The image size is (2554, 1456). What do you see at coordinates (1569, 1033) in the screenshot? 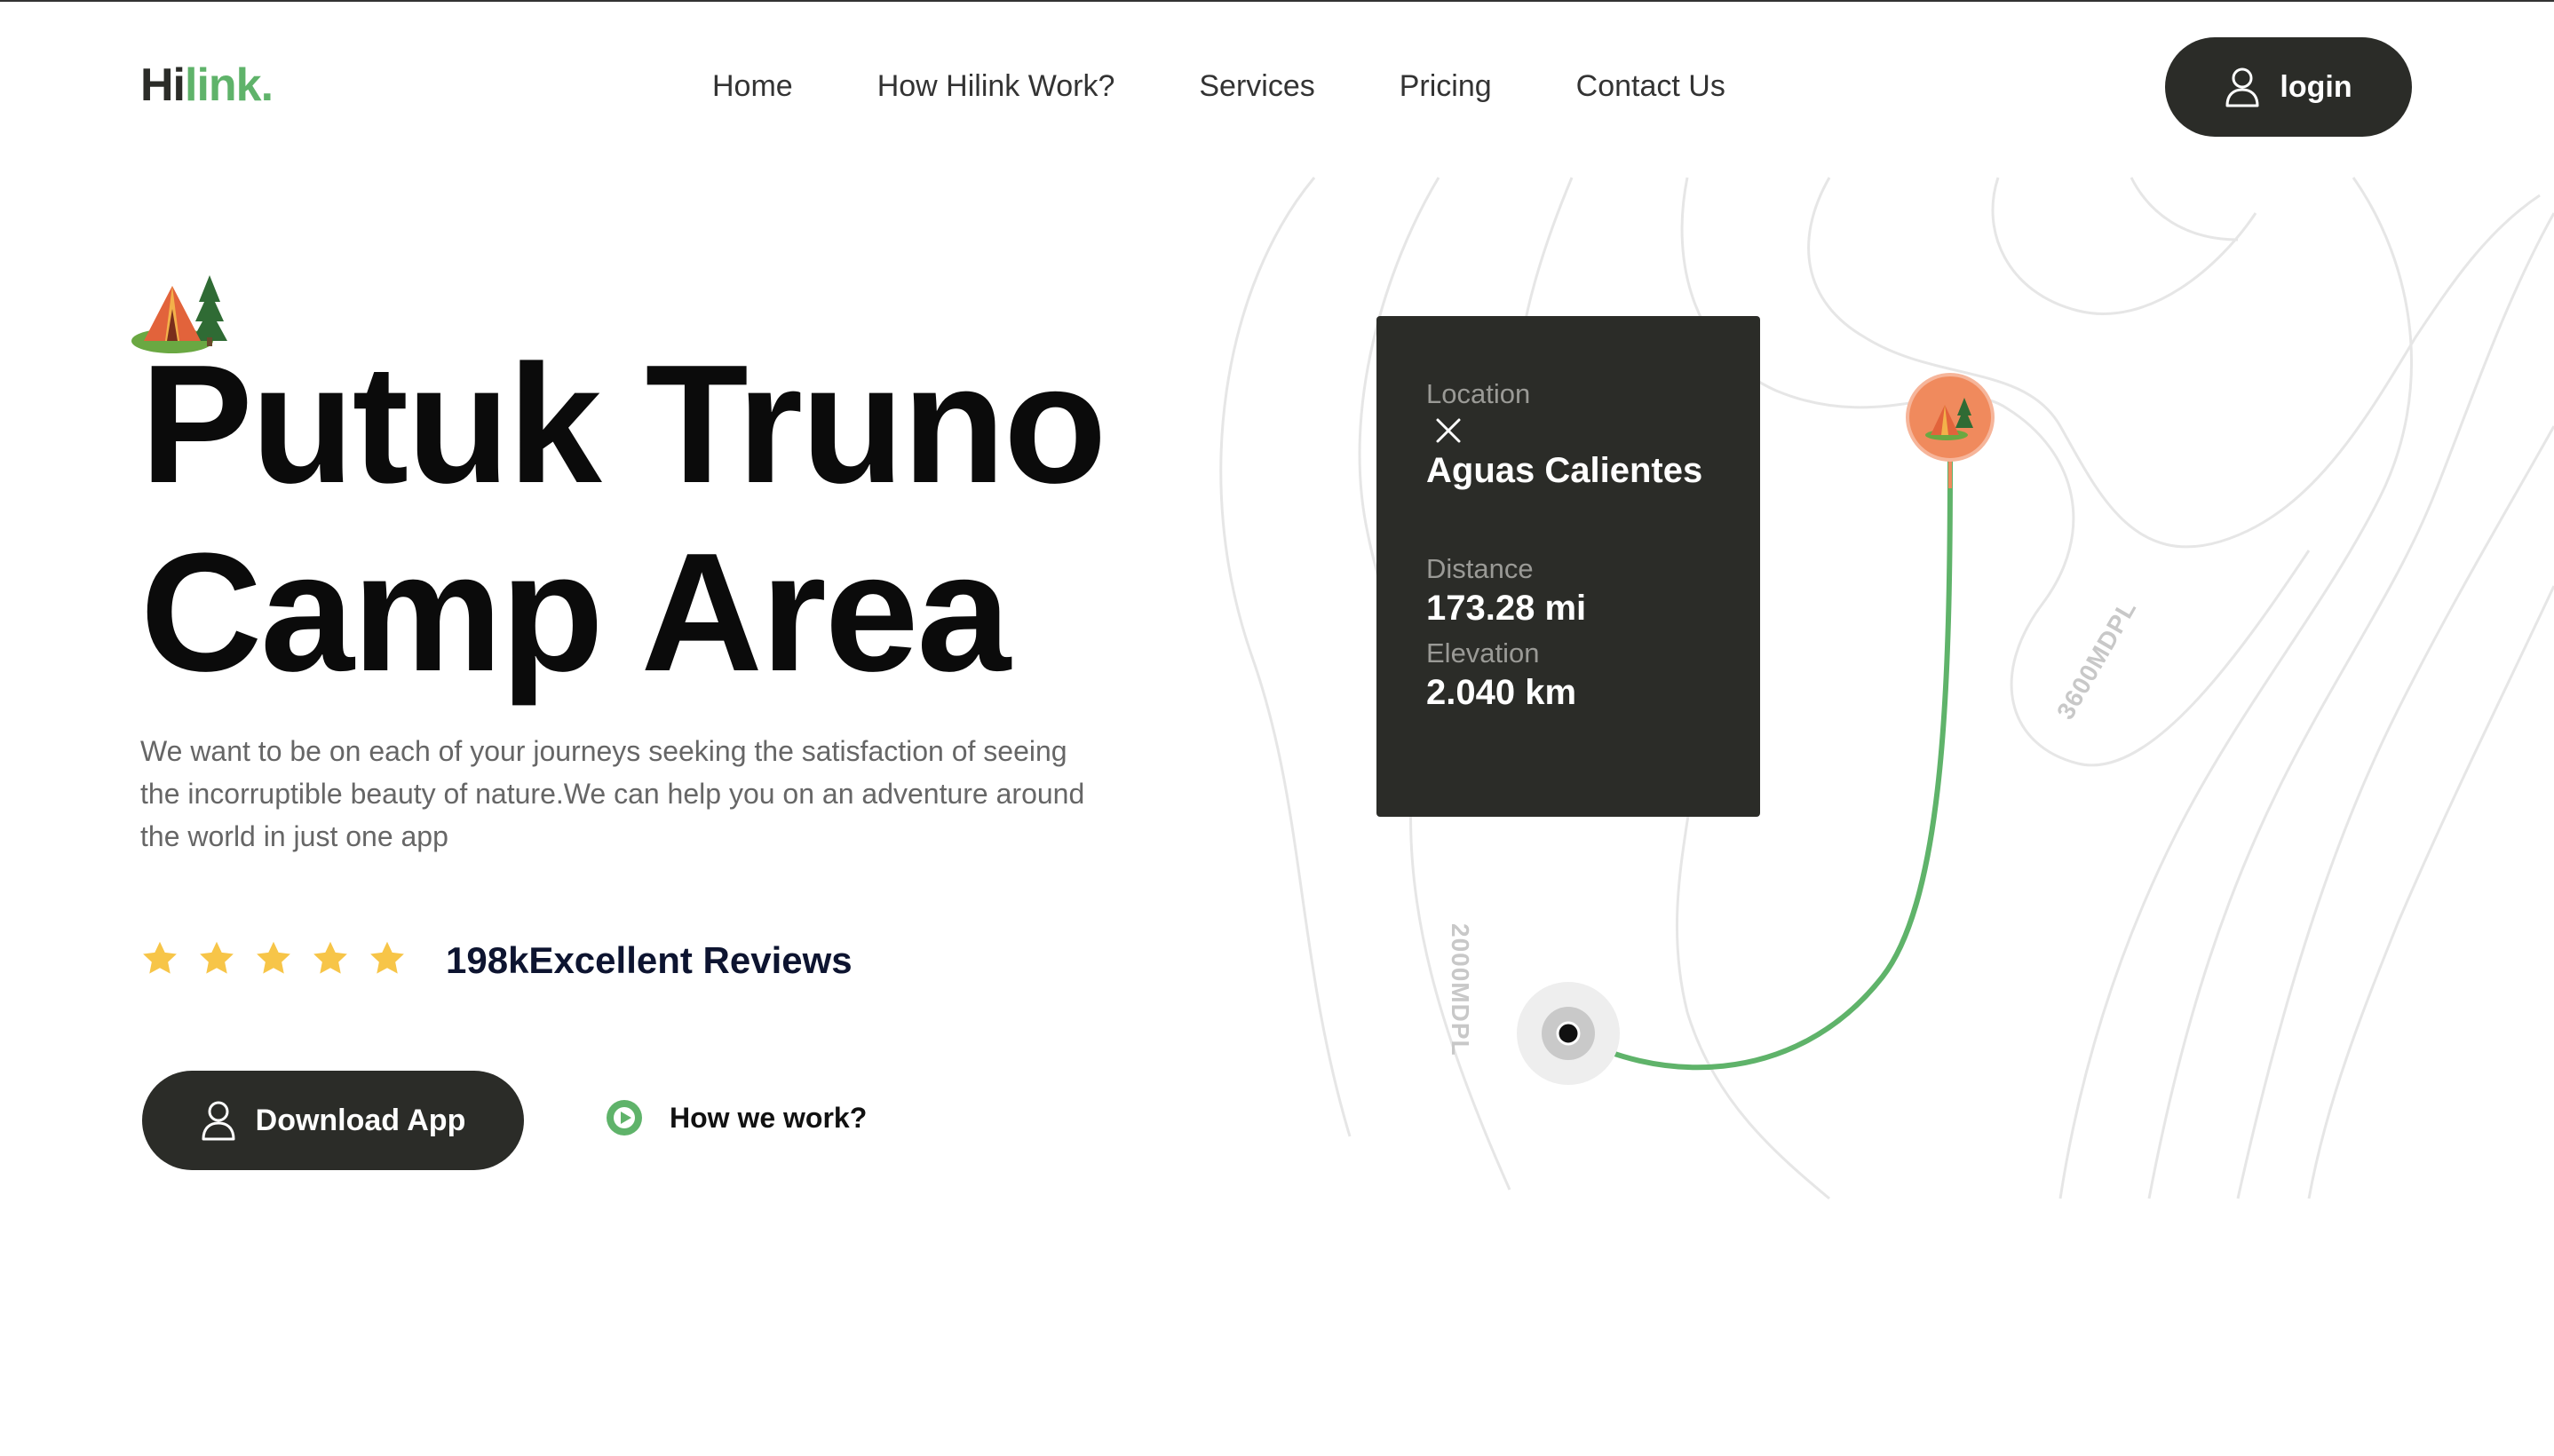
I see `start-point-marker` at bounding box center [1569, 1033].